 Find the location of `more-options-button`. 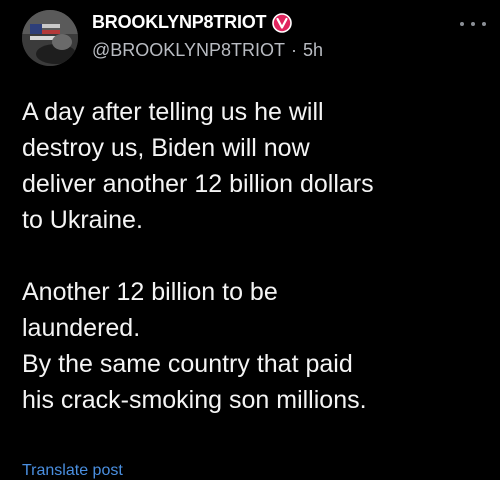

more-options-button is located at coordinates (473, 24).